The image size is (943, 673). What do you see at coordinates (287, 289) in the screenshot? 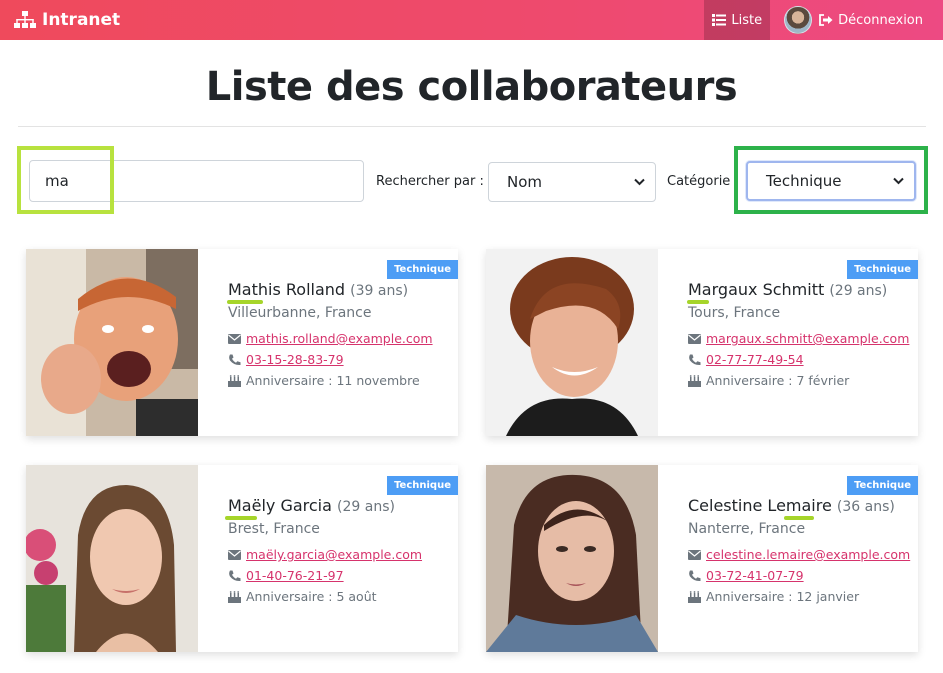
I see `employee-name: Mathis Rolland` at bounding box center [287, 289].